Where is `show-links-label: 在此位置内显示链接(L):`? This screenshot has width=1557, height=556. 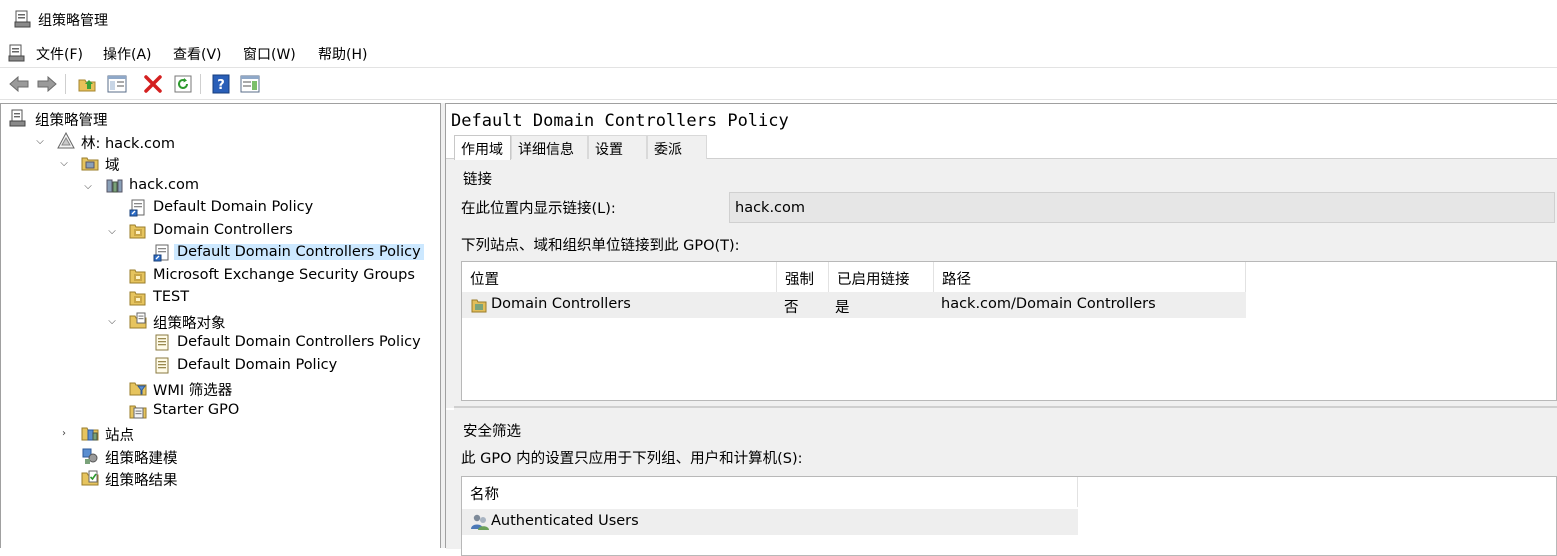
show-links-label: 在此位置内显示链接(L): is located at coordinates (538, 209).